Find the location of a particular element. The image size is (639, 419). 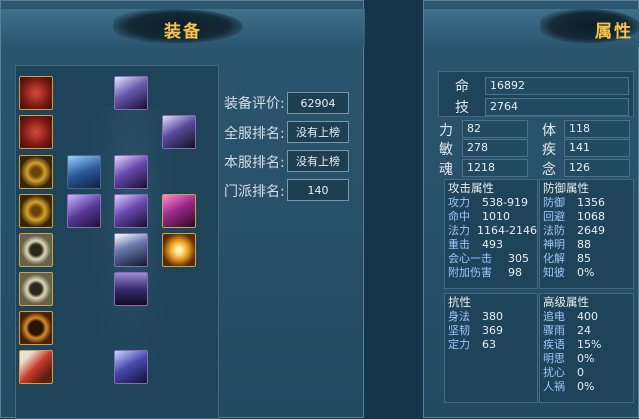

attack-row-name: 会心一击 is located at coordinates (470, 258).